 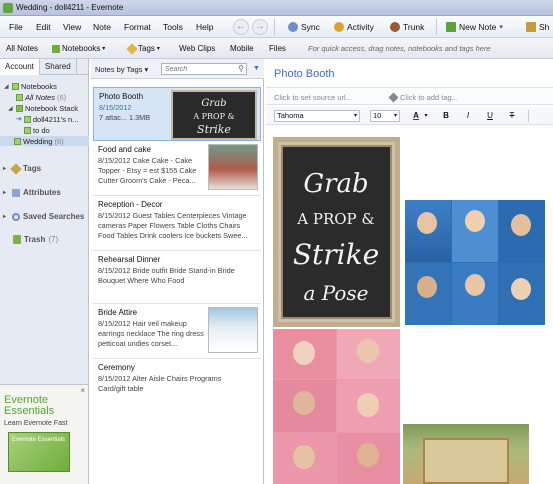 What do you see at coordinates (72, 27) in the screenshot?
I see `menu-view: View` at bounding box center [72, 27].